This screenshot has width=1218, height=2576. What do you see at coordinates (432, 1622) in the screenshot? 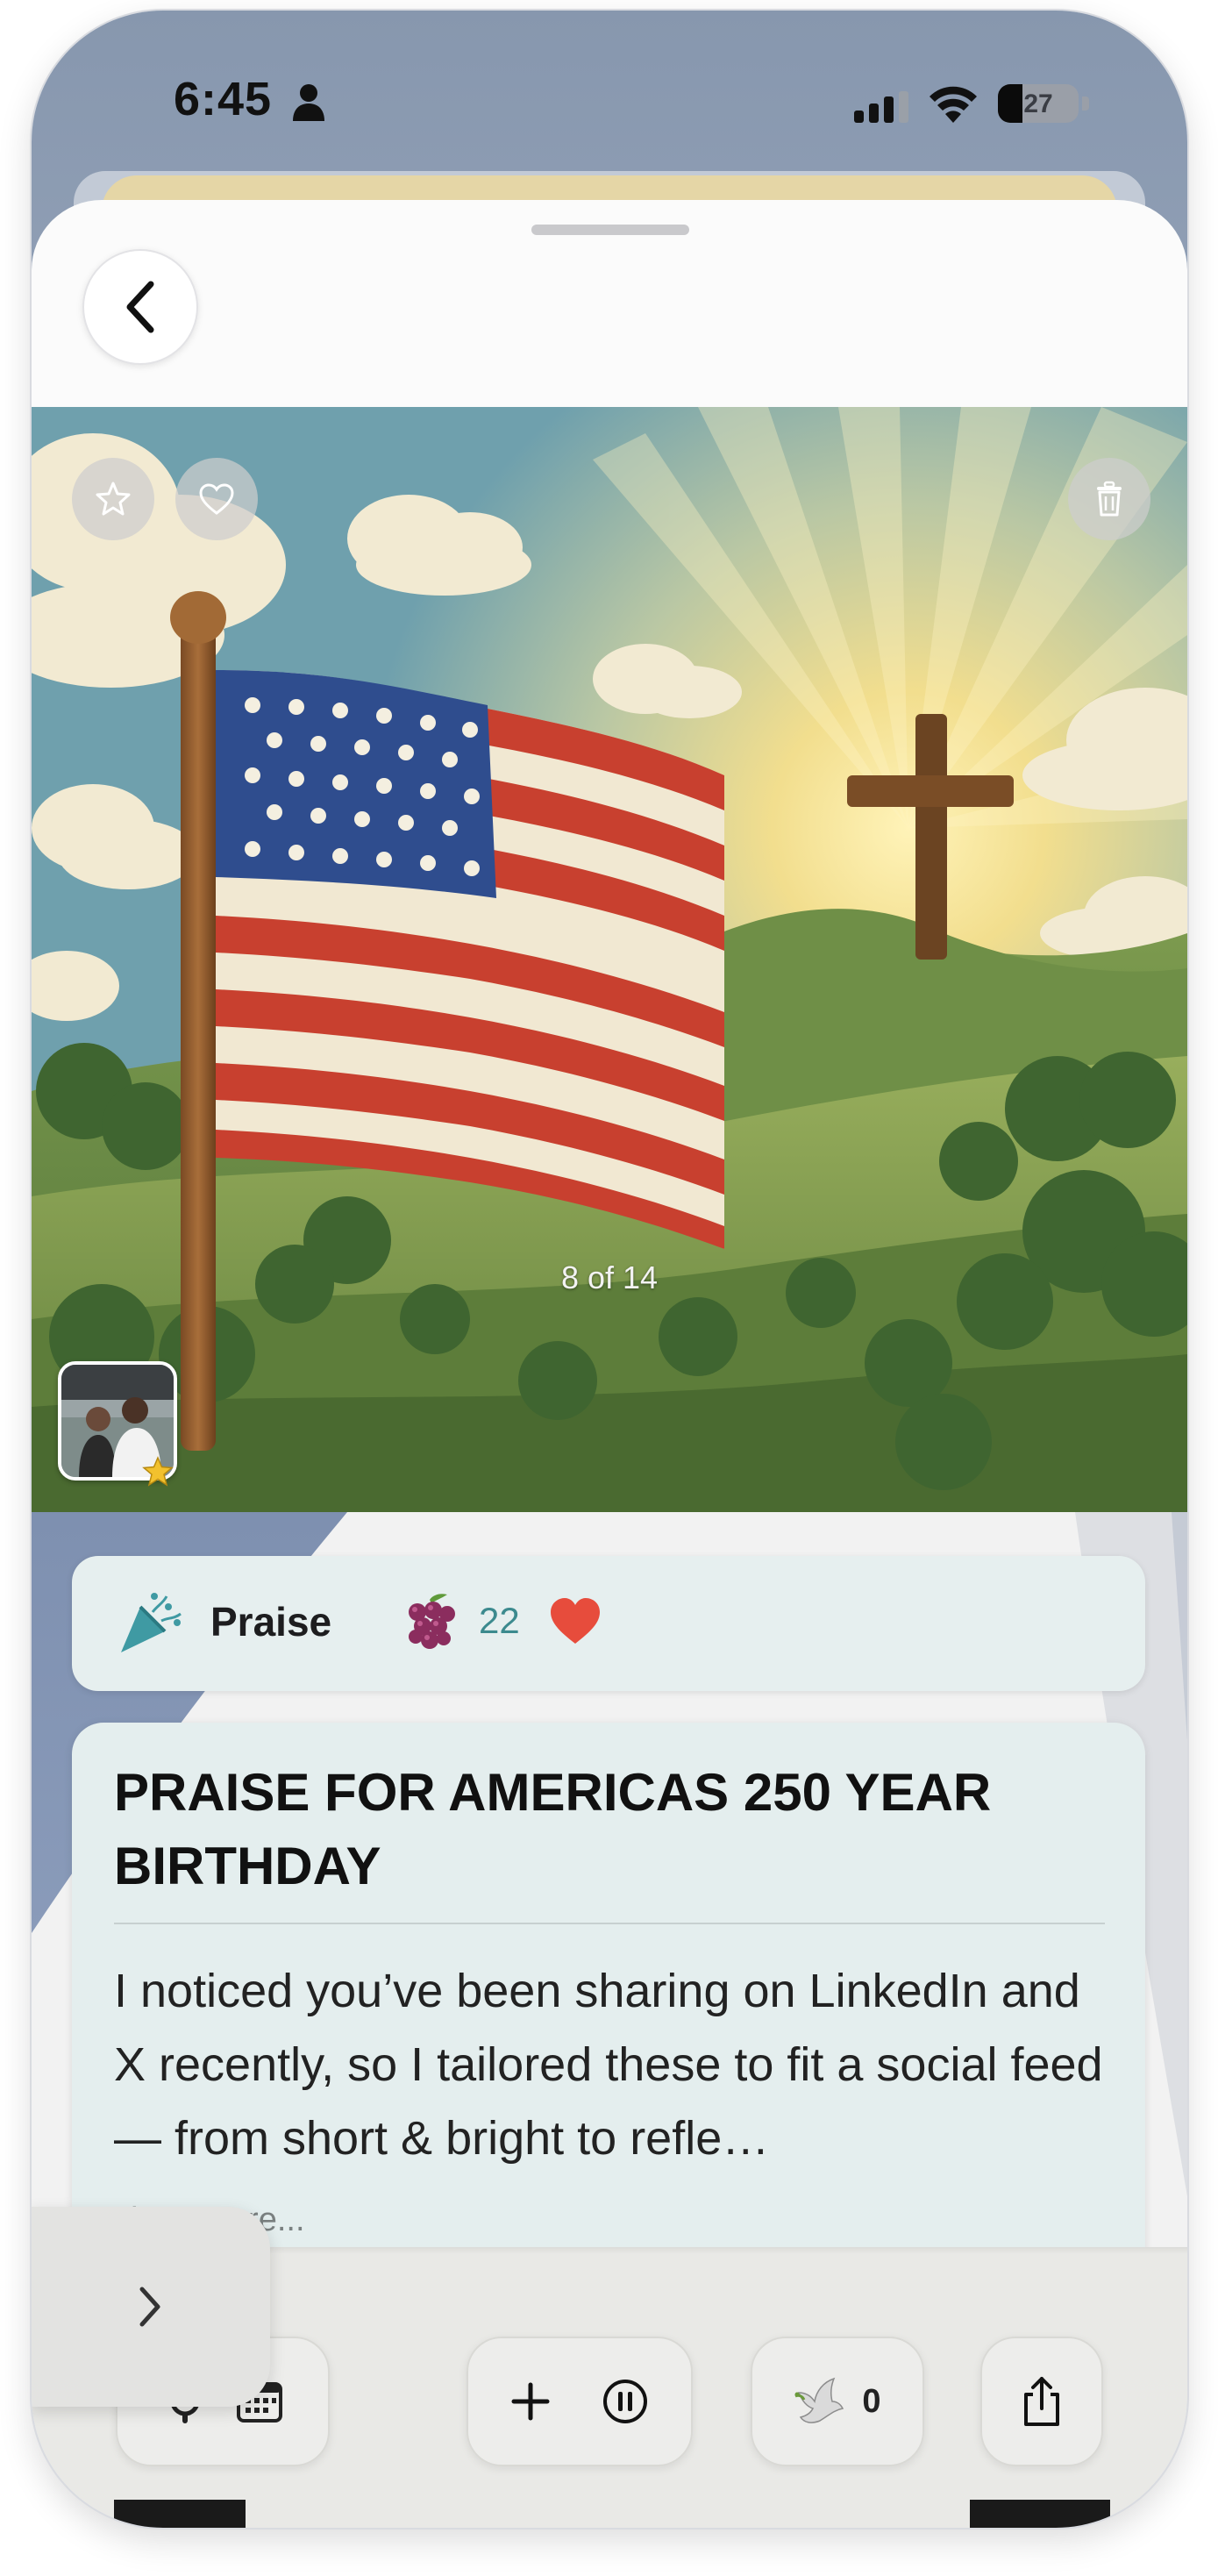
I see `grapes-icon` at bounding box center [432, 1622].